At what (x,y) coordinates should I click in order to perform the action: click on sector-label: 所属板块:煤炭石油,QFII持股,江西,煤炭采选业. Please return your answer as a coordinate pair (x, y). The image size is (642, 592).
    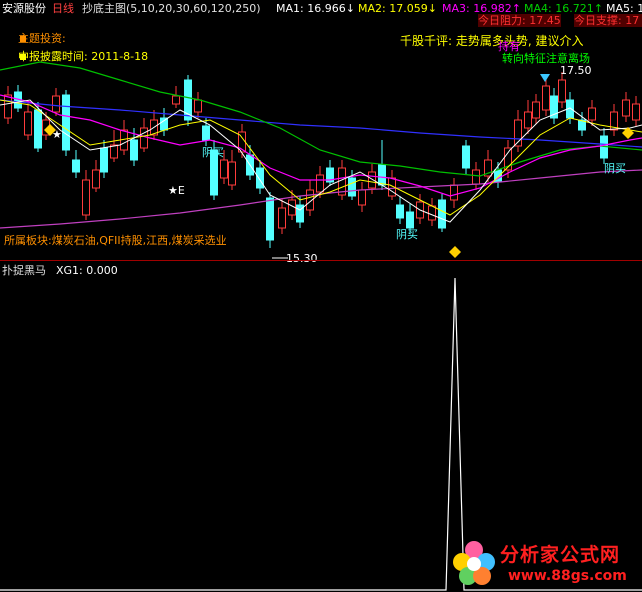
    Looking at the image, I should click on (115, 240).